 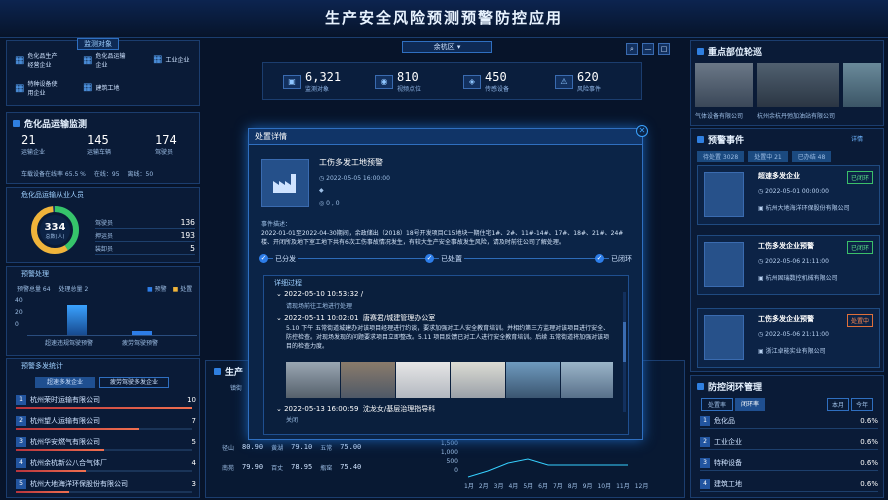 I want to click on event-title: 工伤多发企业预警, so click(x=786, y=319).